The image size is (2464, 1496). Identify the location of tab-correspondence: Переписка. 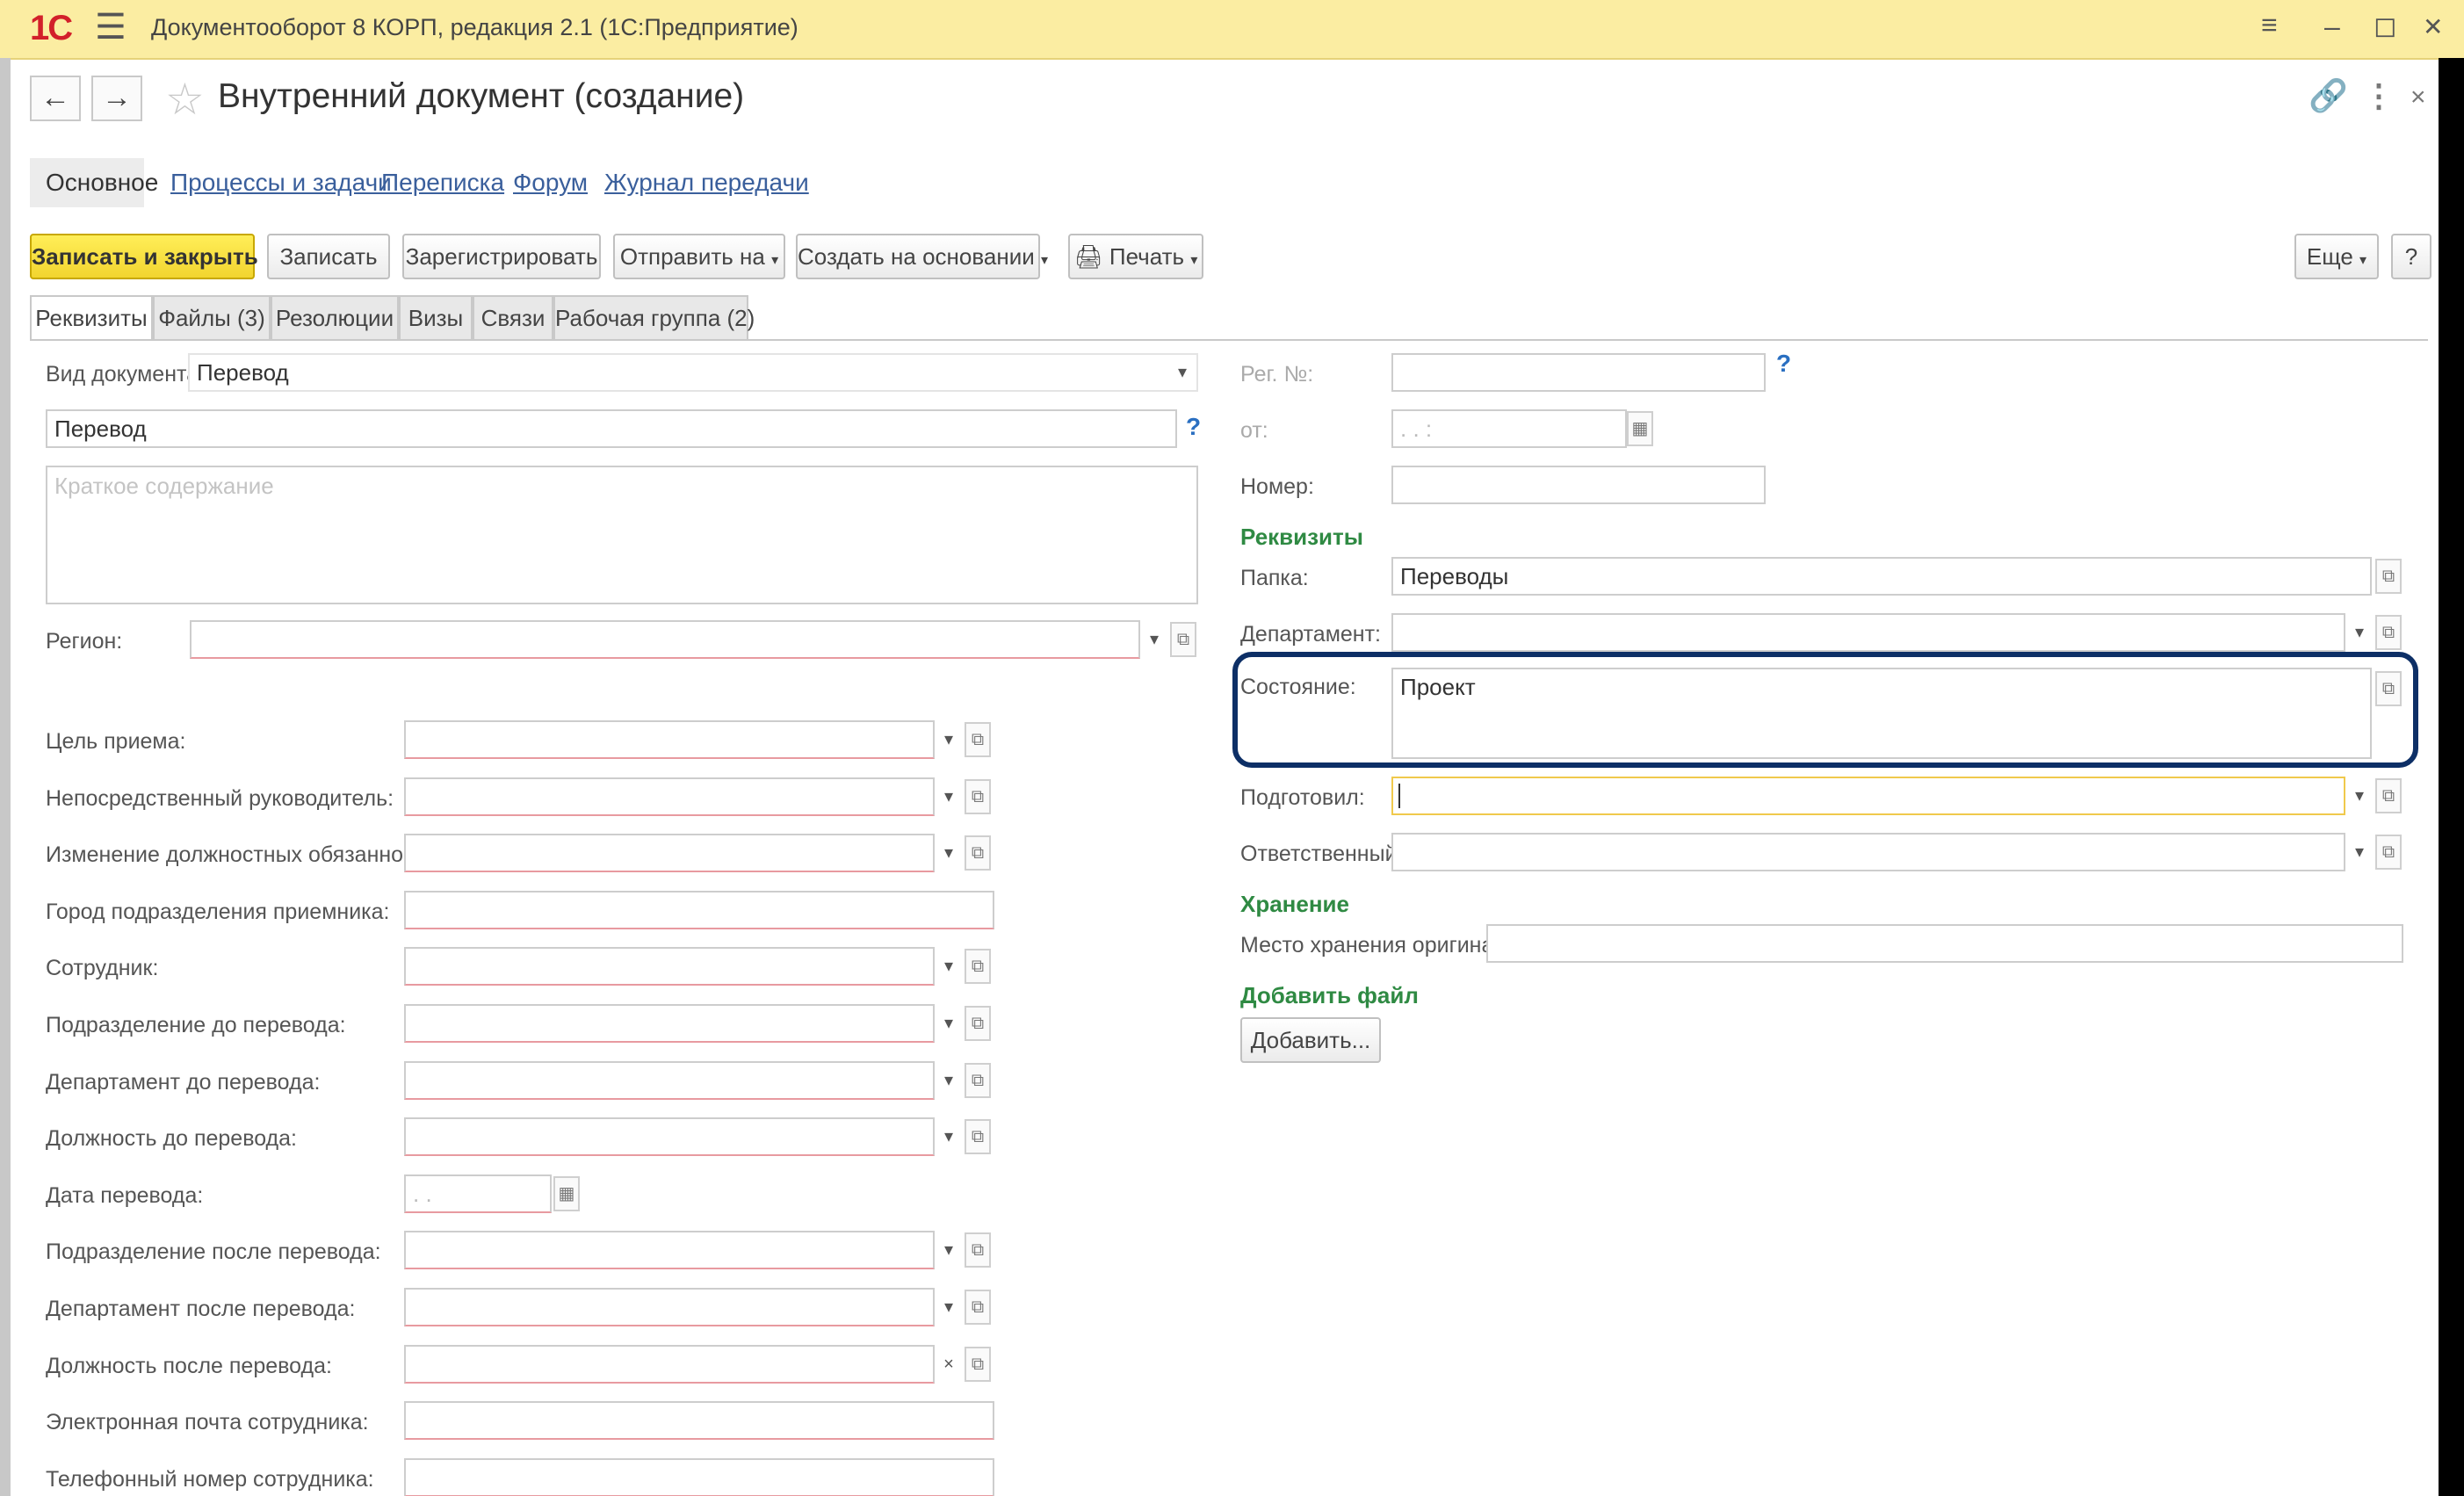
(443, 182).